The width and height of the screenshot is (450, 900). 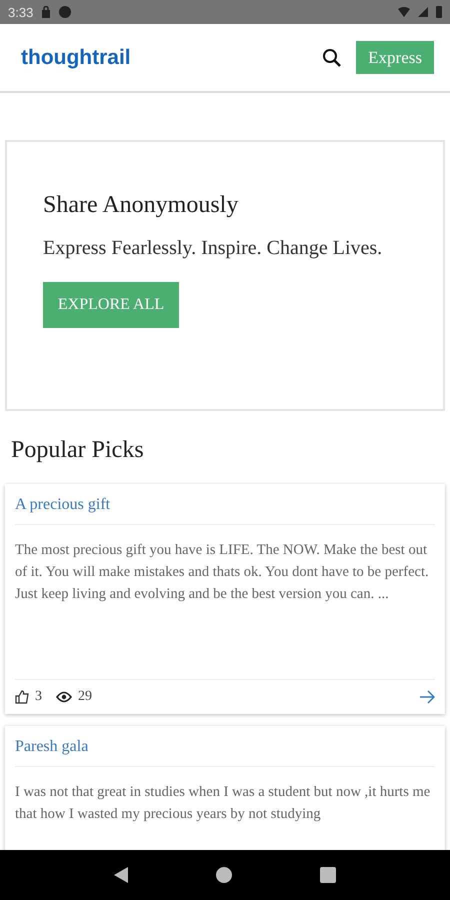 What do you see at coordinates (404, 12) in the screenshot?
I see `wifi-icon` at bounding box center [404, 12].